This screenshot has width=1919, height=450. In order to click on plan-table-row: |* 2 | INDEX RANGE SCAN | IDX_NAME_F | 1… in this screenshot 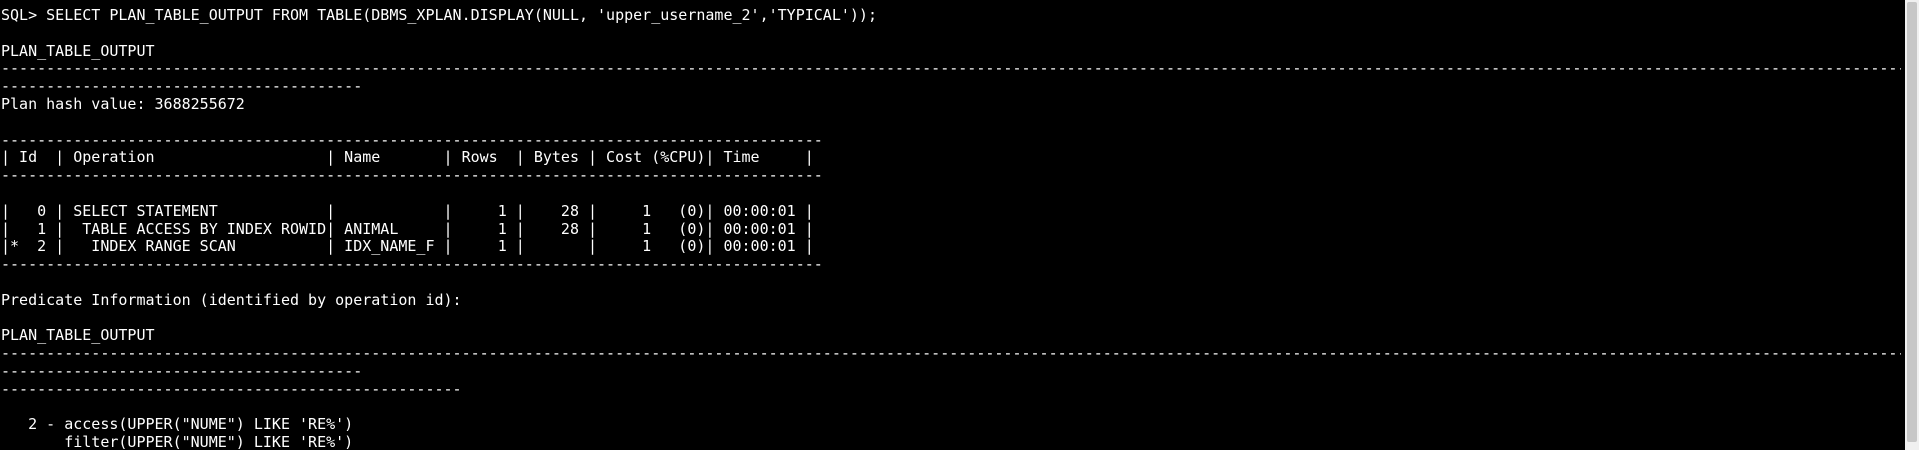, I will do `click(407, 247)`.